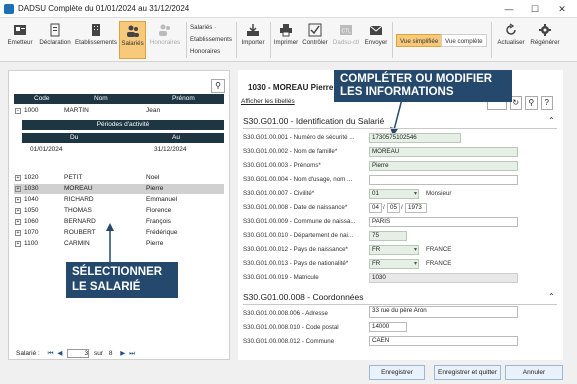  What do you see at coordinates (511, 40) in the screenshot?
I see `actualiser-button: Actualiser` at bounding box center [511, 40].